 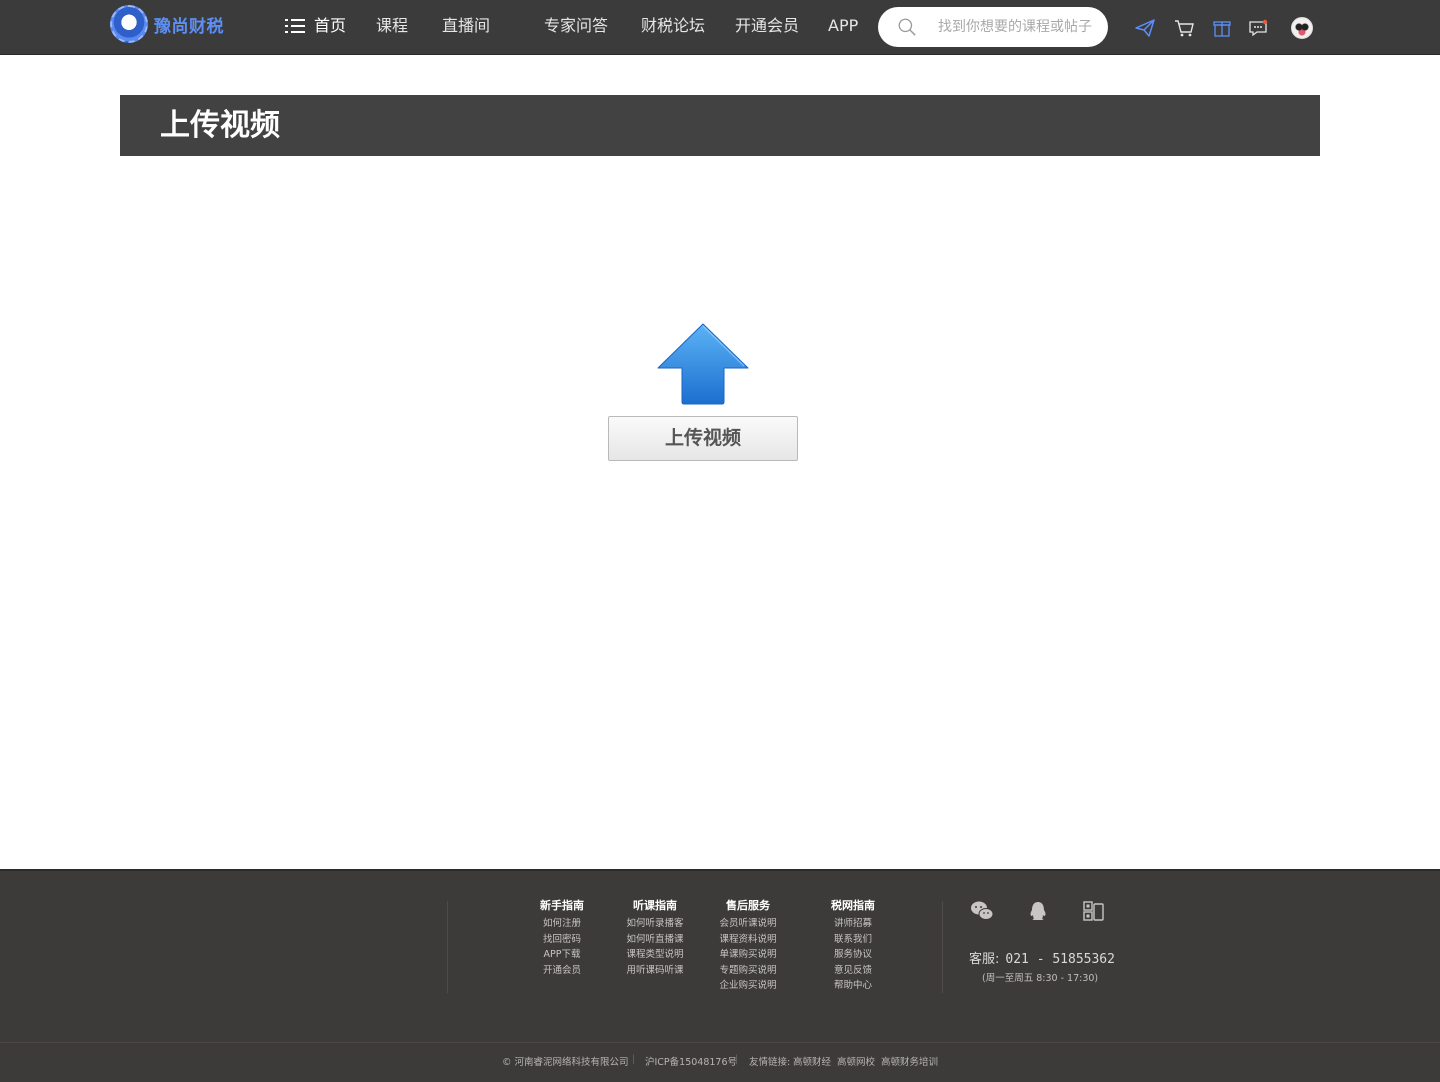 What do you see at coordinates (720, 125) in the screenshot?
I see `page-title-bar: 上传视频` at bounding box center [720, 125].